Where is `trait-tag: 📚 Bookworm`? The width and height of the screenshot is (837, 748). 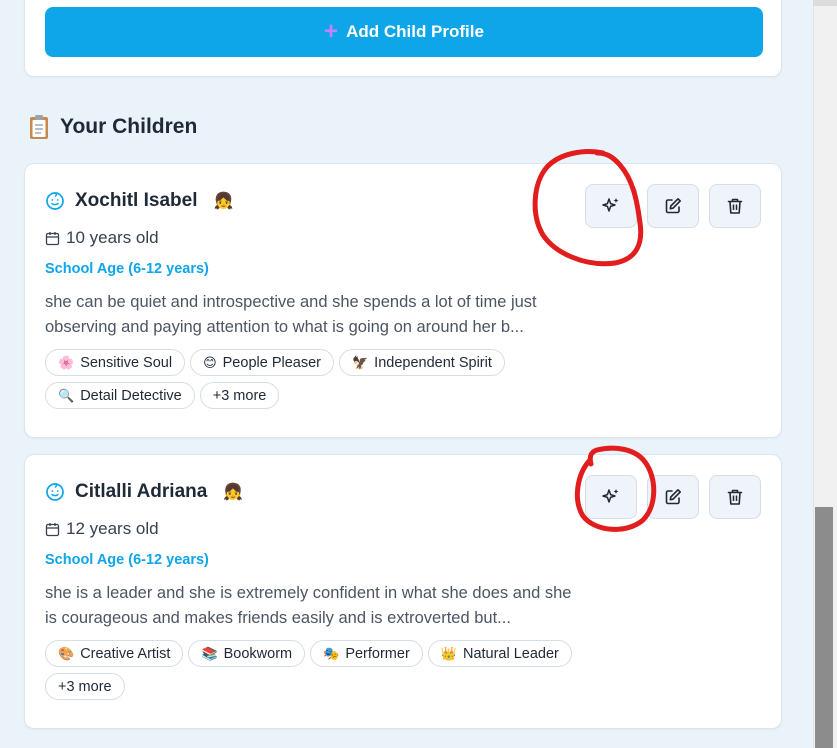 trait-tag: 📚 Bookworm is located at coordinates (247, 653).